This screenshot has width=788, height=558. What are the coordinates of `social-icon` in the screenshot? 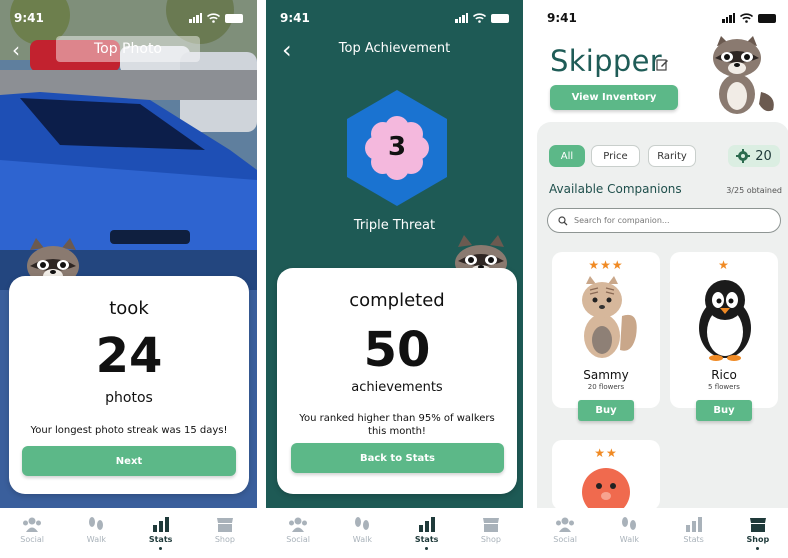 It's located at (32, 524).